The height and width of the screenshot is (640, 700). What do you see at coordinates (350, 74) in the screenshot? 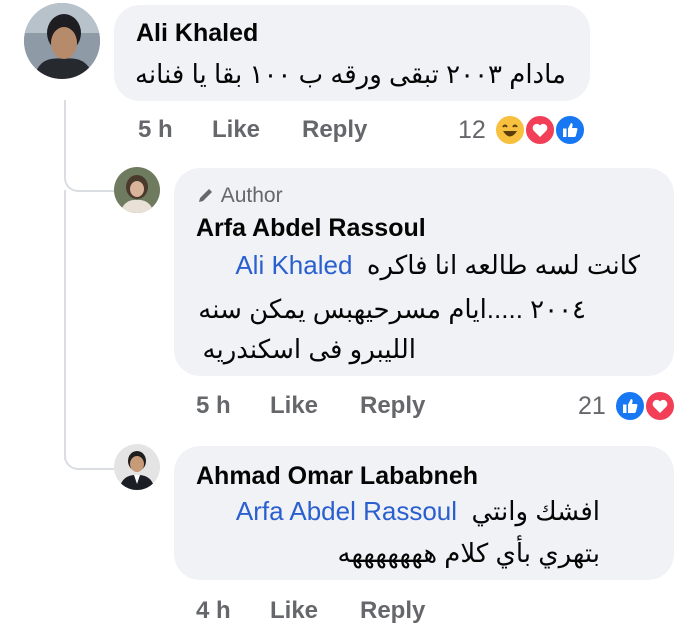
I see `comment-text: مادام ٢٠٠٣ تبقى ورقه ب ١٠٠ بقا يا فنانه` at bounding box center [350, 74].